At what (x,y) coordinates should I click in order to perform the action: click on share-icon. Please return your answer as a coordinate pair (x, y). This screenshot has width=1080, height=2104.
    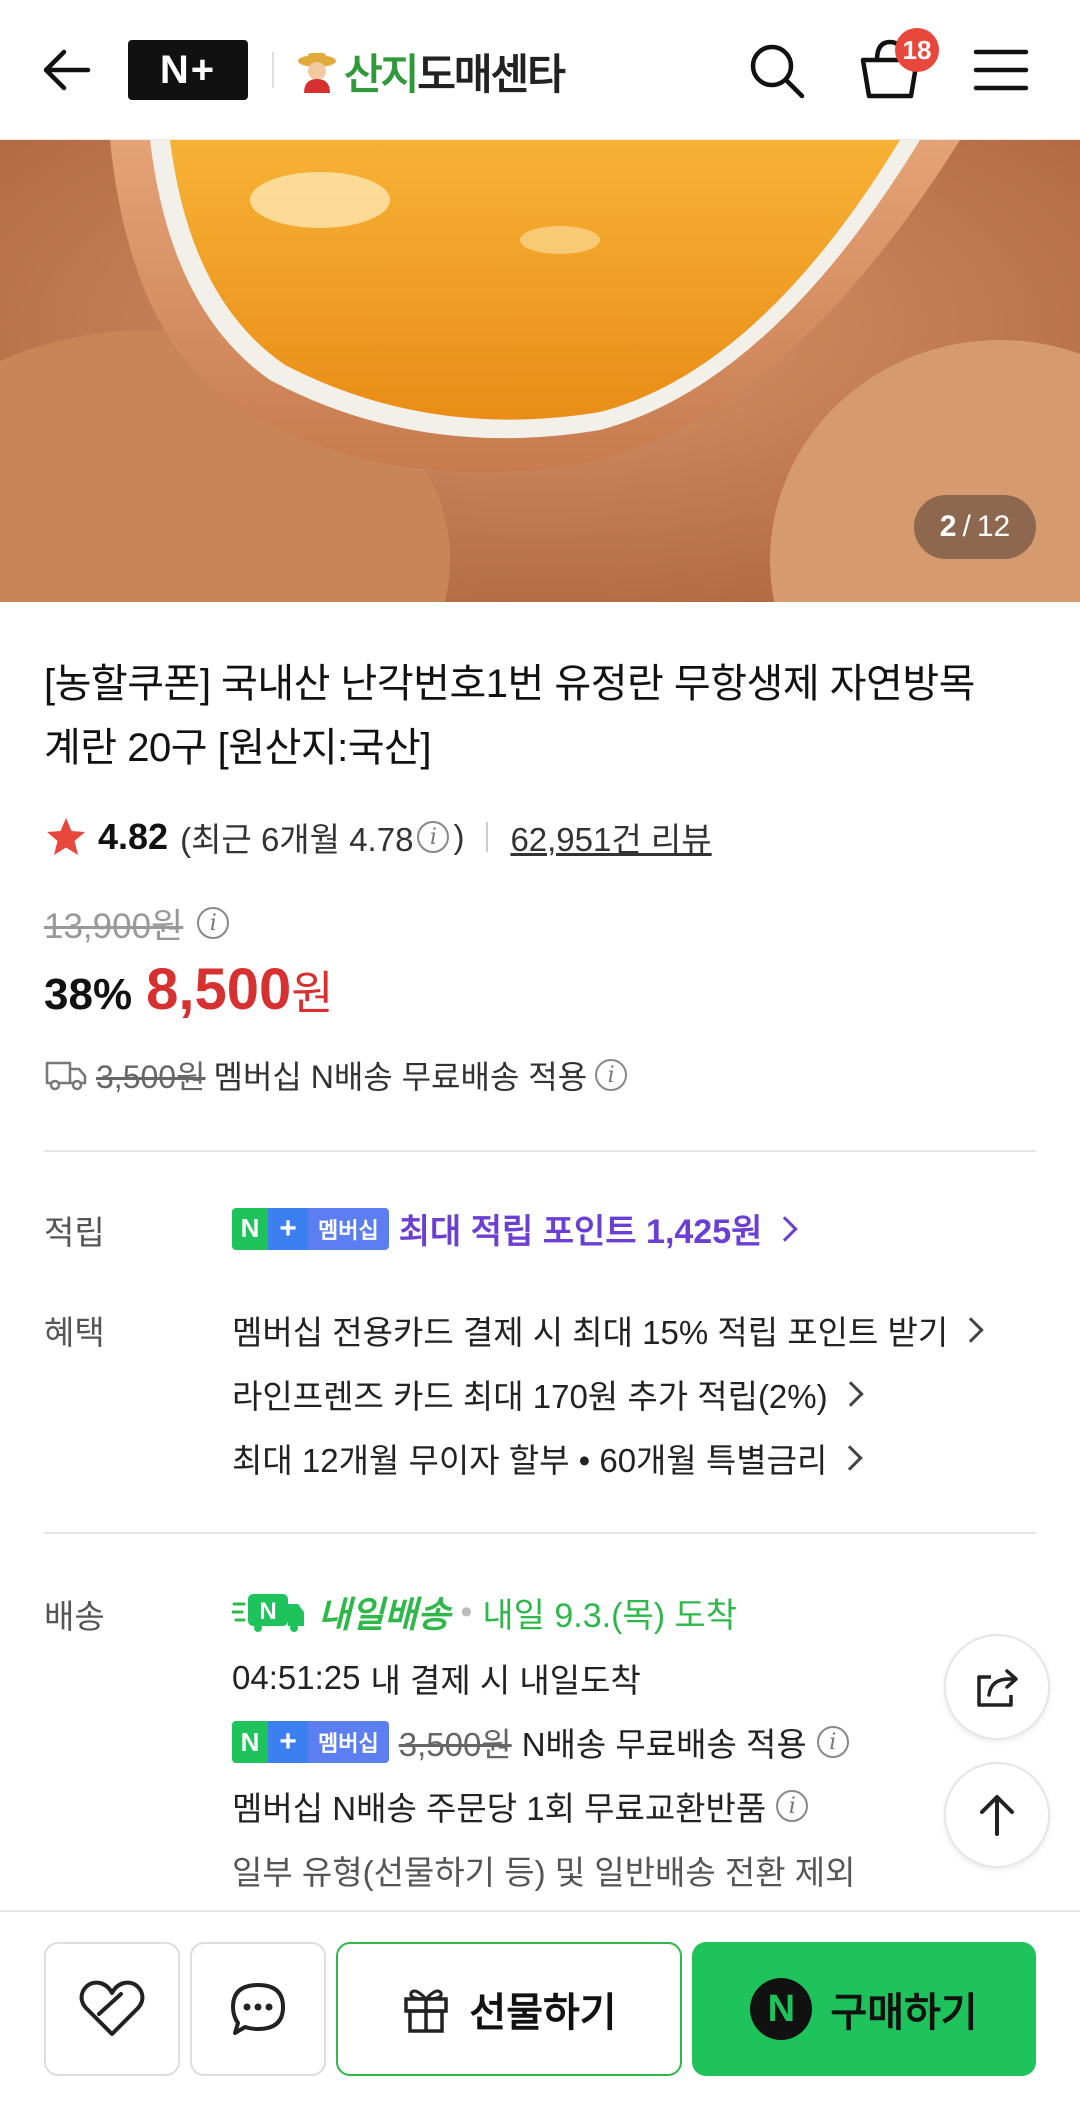
    Looking at the image, I should click on (997, 1688).